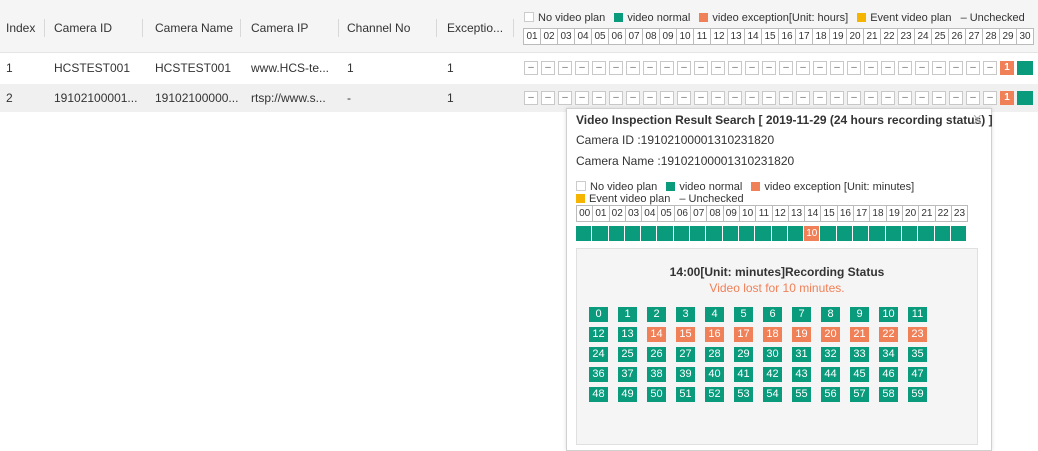 This screenshot has height=451, width=1038. Describe the element at coordinates (195, 28) in the screenshot. I see `header-camera-name: Camera Name` at that location.